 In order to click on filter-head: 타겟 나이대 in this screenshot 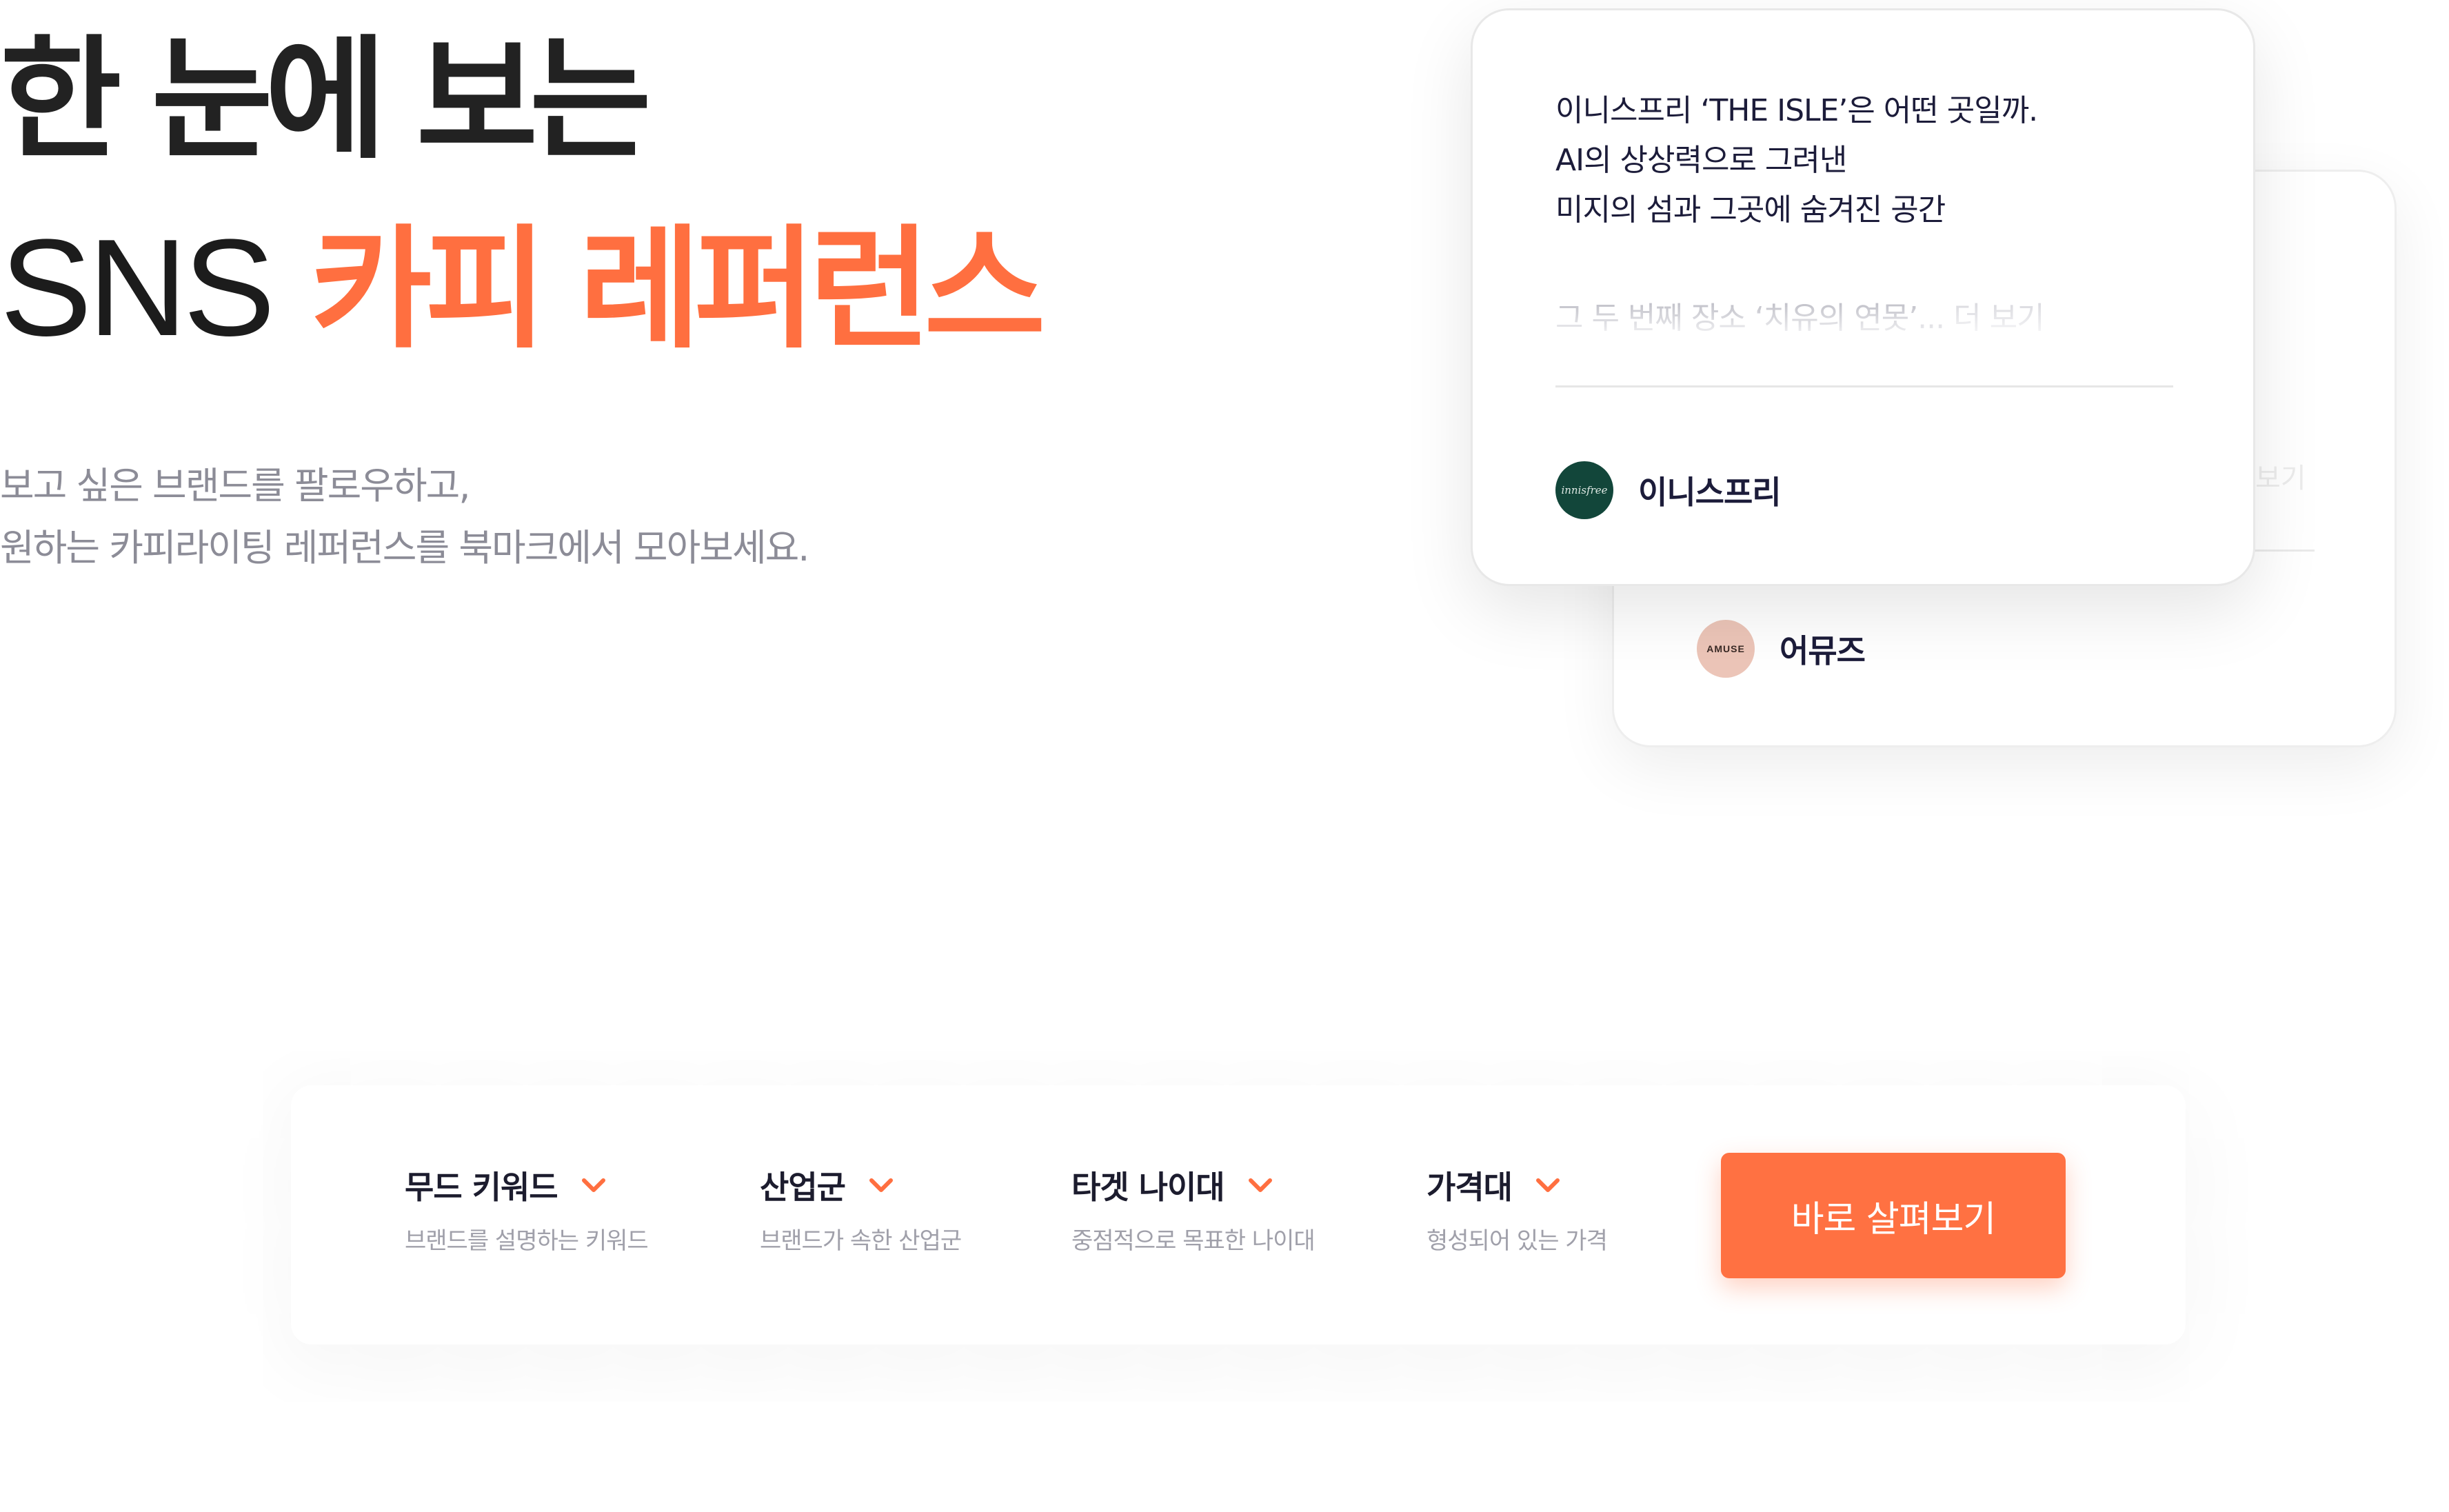, I will do `click(1193, 1185)`.